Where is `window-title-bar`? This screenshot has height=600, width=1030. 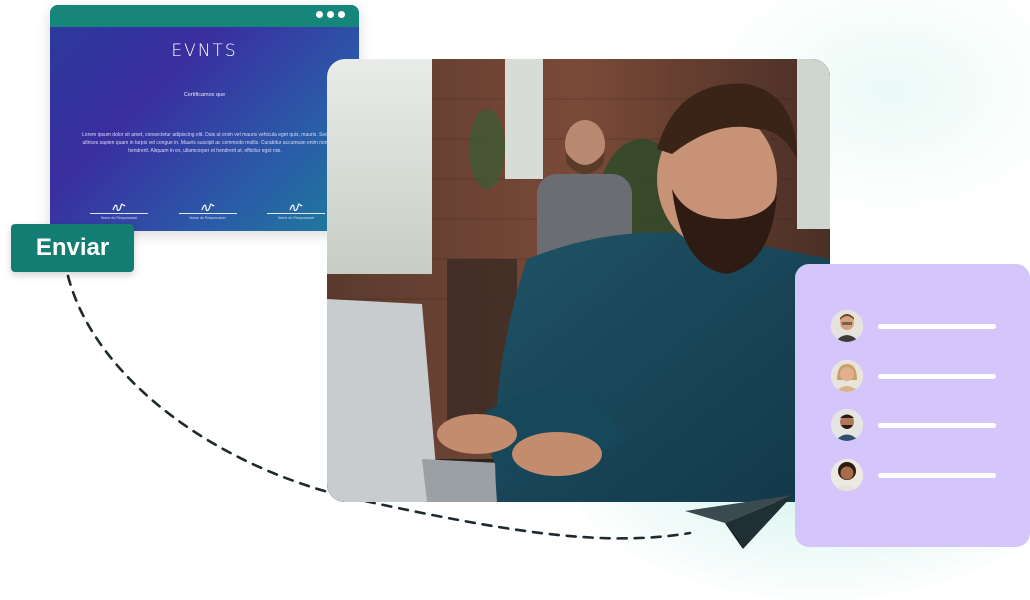 window-title-bar is located at coordinates (204, 16).